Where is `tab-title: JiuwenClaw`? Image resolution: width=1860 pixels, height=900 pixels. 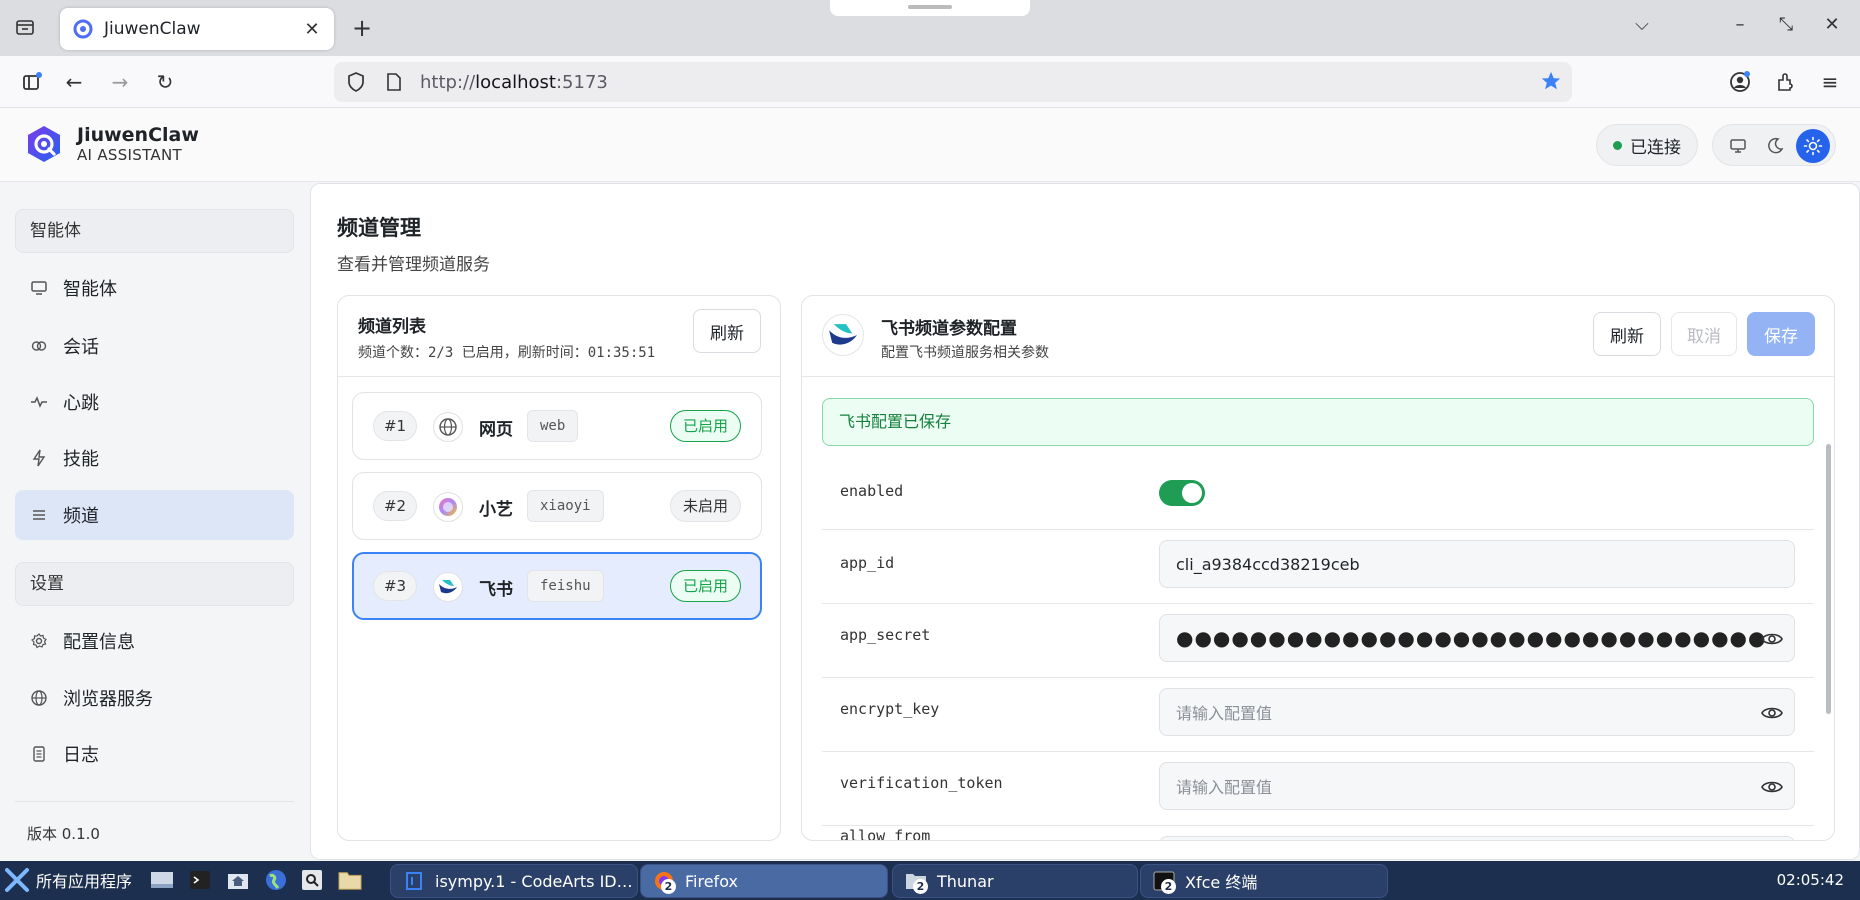 tab-title: JiuwenClaw is located at coordinates (152, 29).